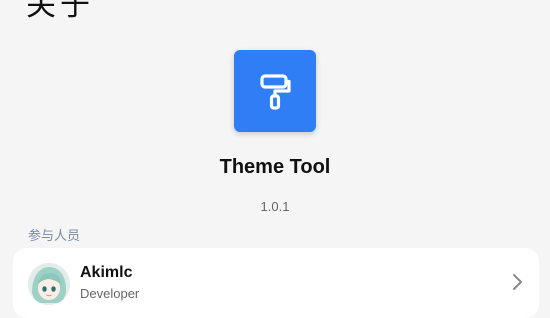  What do you see at coordinates (275, 206) in the screenshot?
I see `app-version: 1.0.1` at bounding box center [275, 206].